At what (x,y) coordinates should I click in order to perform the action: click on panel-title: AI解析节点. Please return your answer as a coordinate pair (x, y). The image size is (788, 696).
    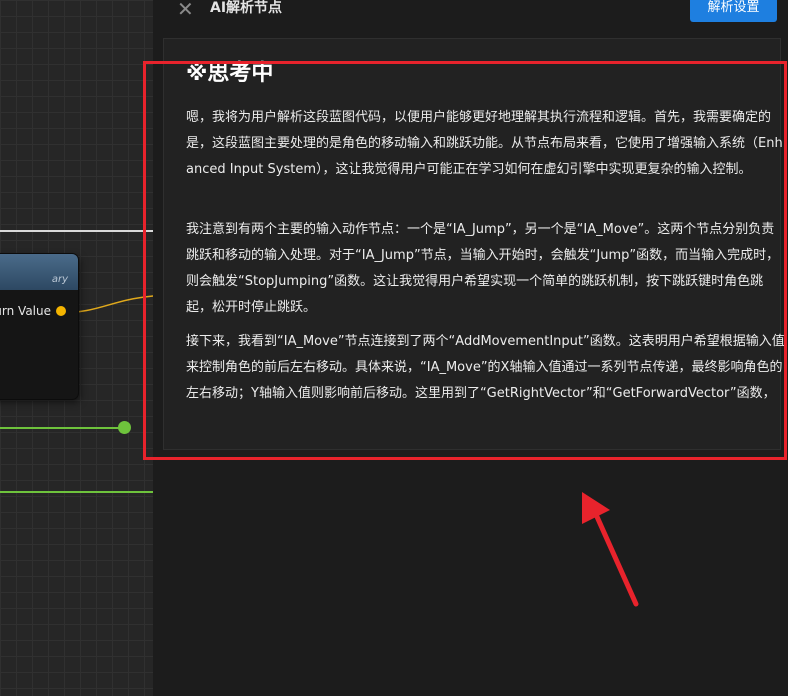
    Looking at the image, I should click on (246, 8).